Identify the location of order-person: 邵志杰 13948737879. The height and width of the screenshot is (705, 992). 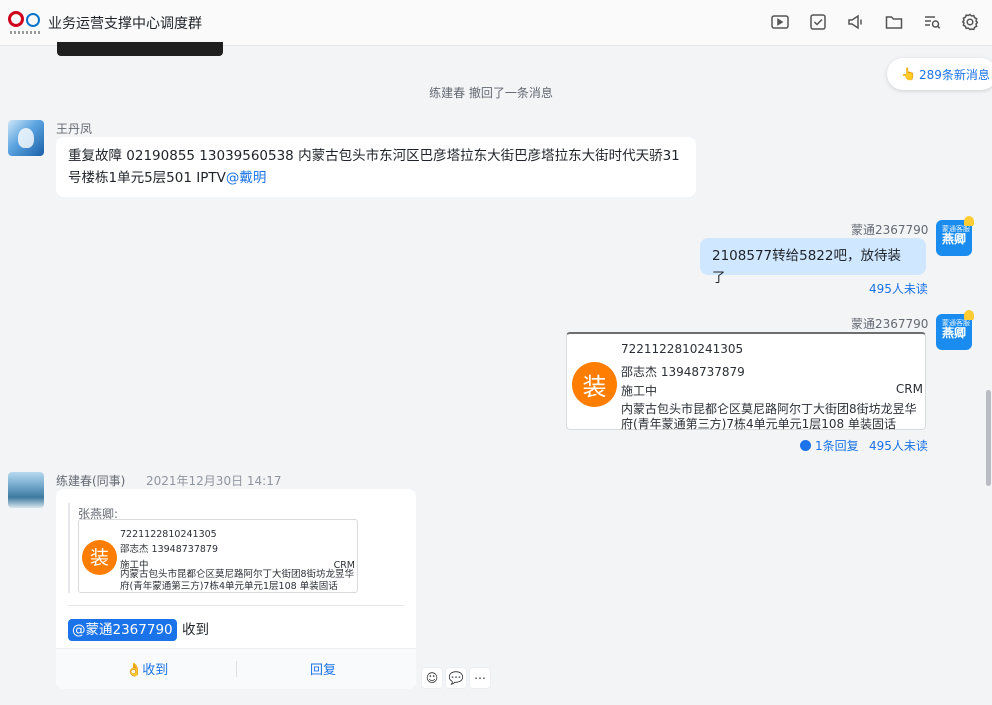
(683, 372).